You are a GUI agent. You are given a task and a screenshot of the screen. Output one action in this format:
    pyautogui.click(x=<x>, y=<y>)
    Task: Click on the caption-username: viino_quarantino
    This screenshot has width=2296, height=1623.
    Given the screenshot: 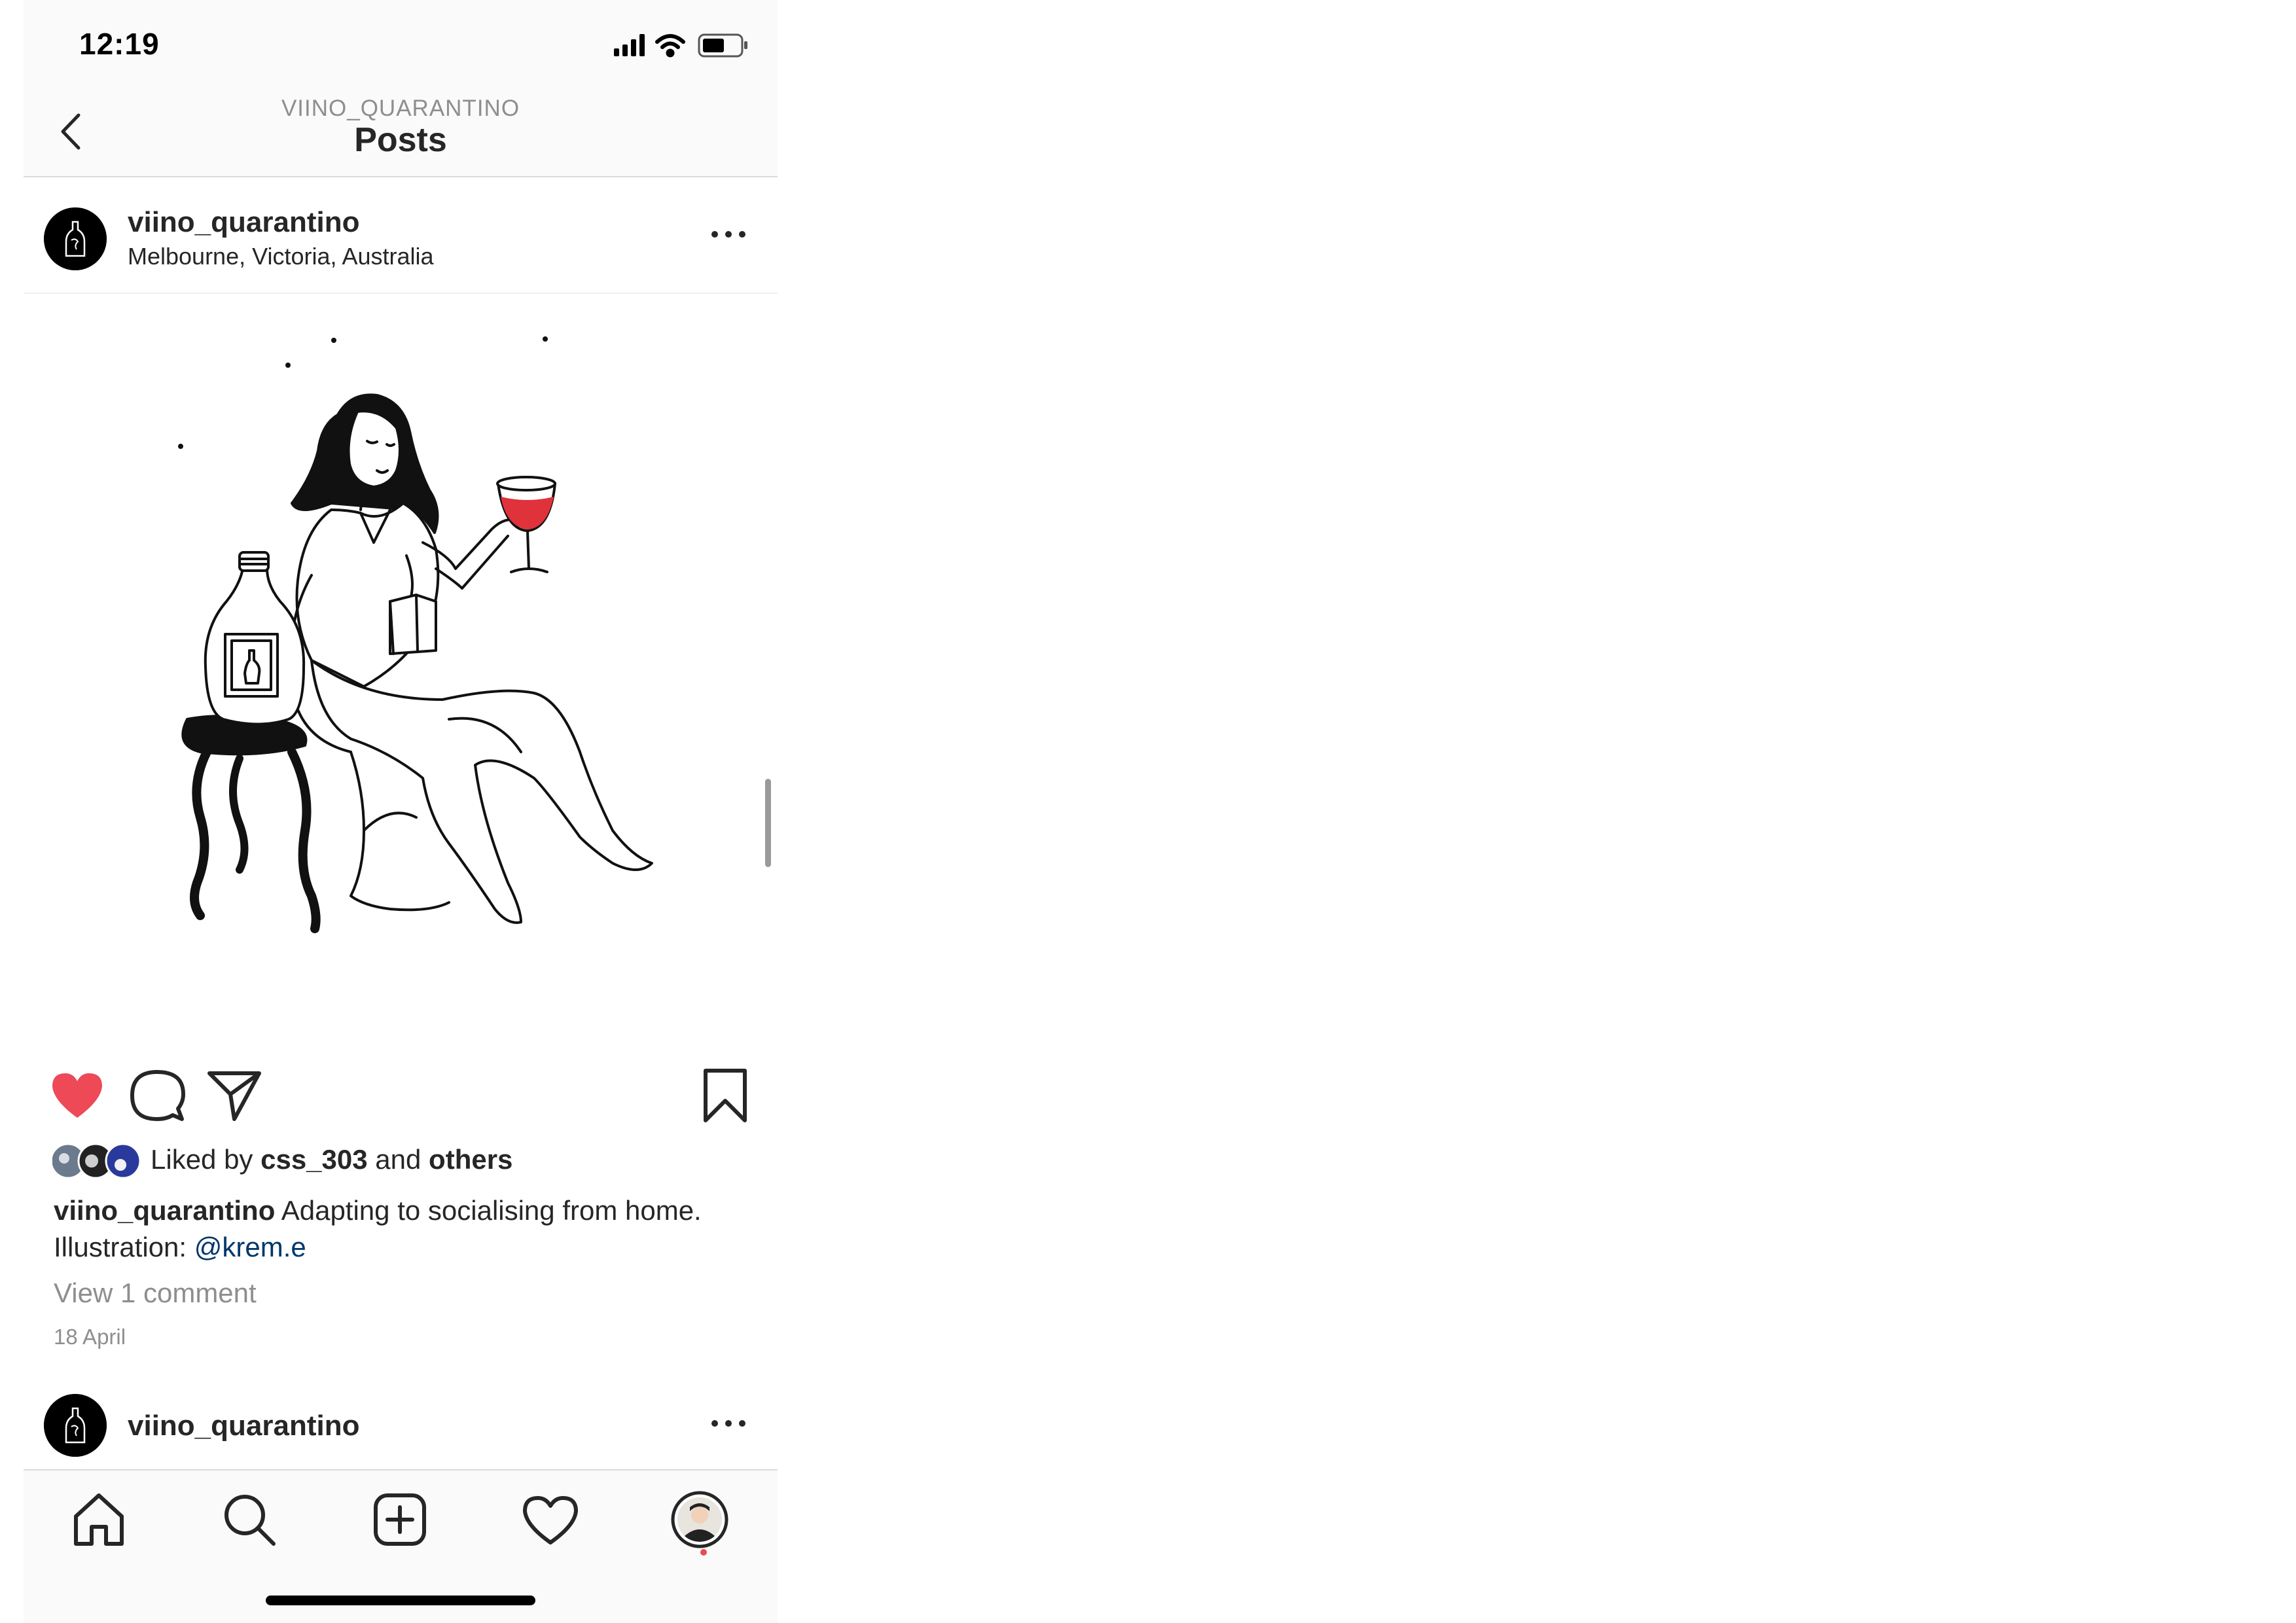 What is the action you would take?
    pyautogui.click(x=164, y=1210)
    